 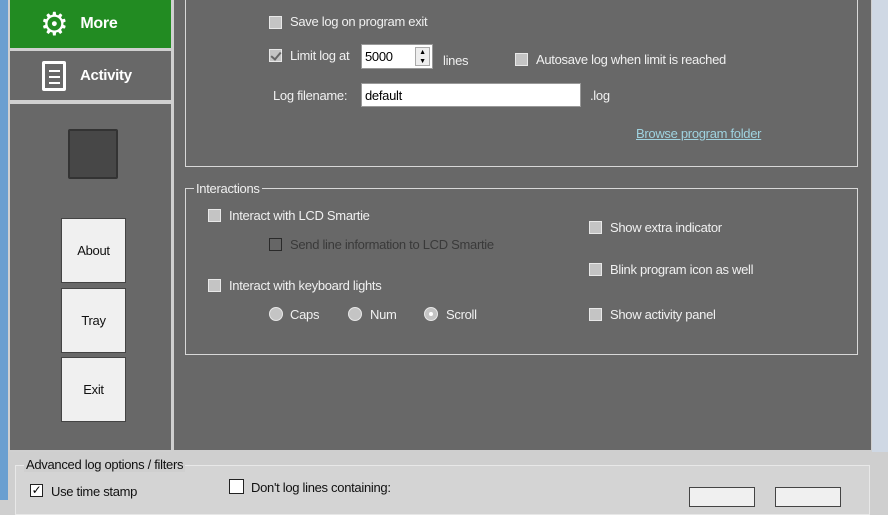 What do you see at coordinates (321, 487) in the screenshot?
I see `dont-log-label: Don't log lines containing:` at bounding box center [321, 487].